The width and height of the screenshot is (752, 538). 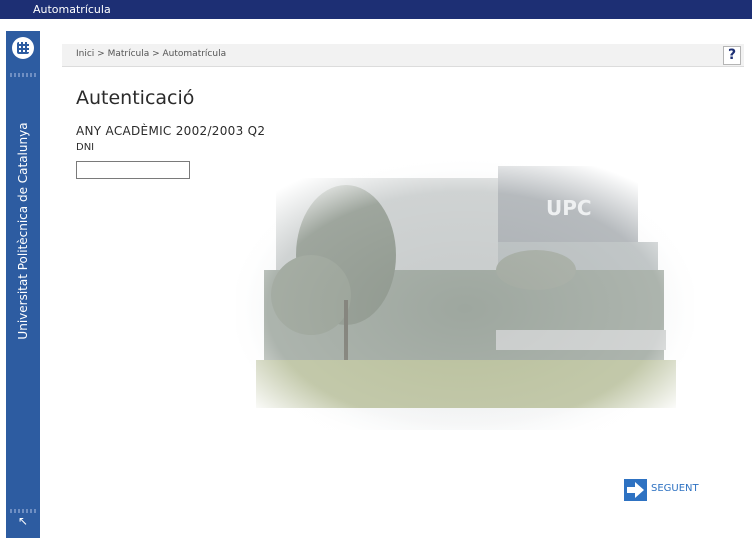 I want to click on arrow-up-left-icon: ↖, so click(x=23, y=521).